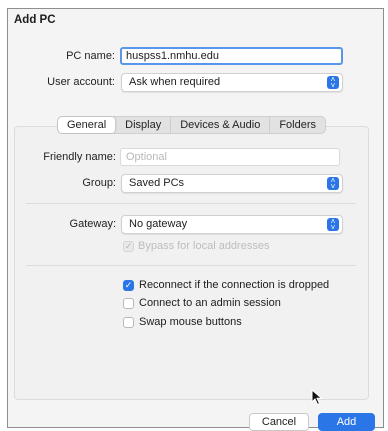 The image size is (388, 431). Describe the element at coordinates (232, 183) in the screenshot. I see `group-select: Saved PCs ˄ ˅` at that location.